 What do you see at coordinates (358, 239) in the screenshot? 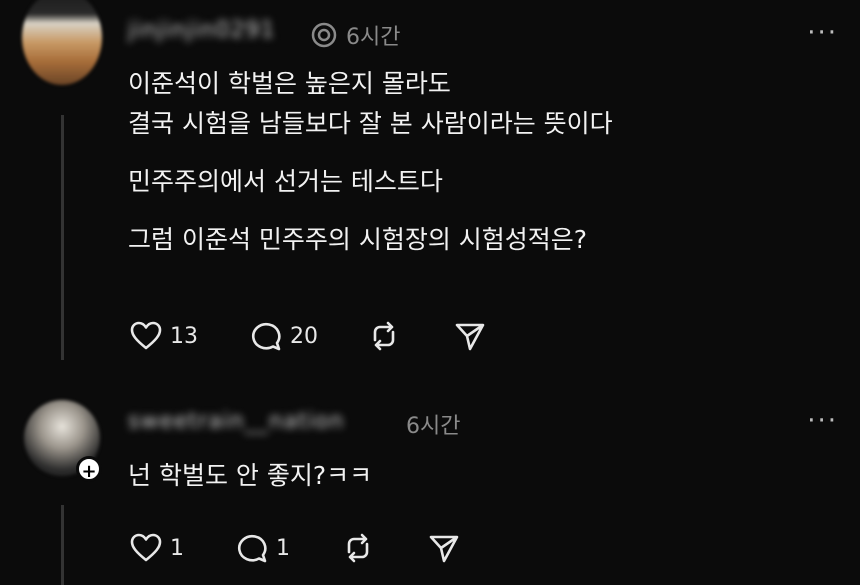
I see `post-text-line: 그럼 이준석 민주주의 시험장의 시험성적은?` at bounding box center [358, 239].